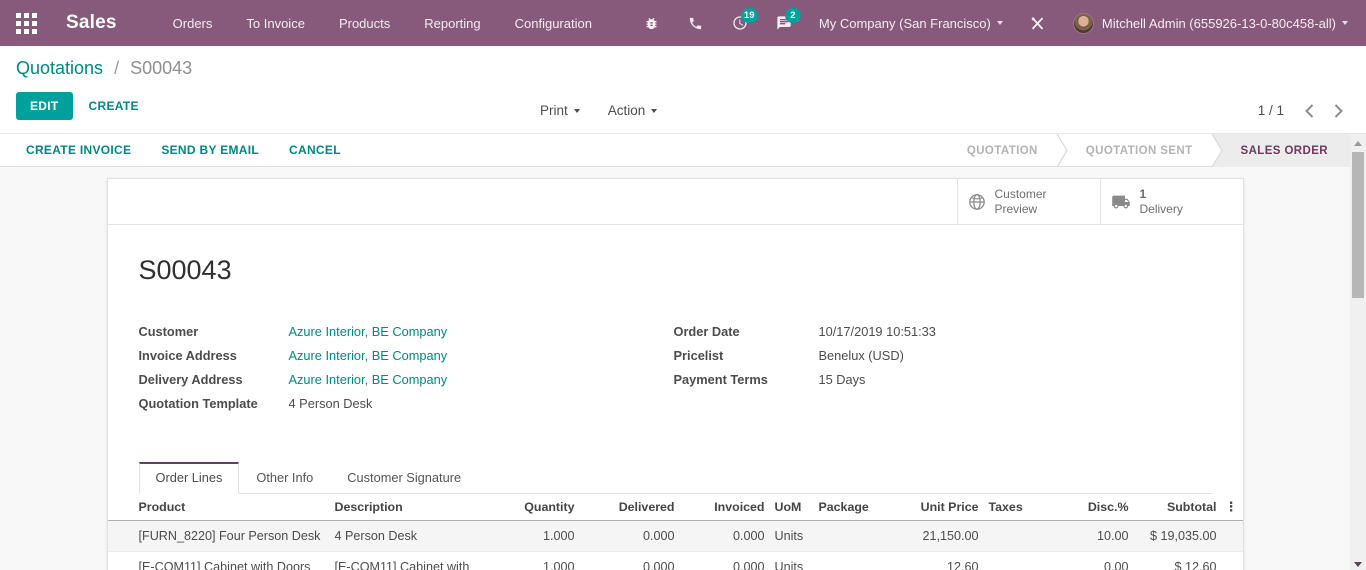  What do you see at coordinates (1112, 536) in the screenshot?
I see `cell-disc: 10.00` at bounding box center [1112, 536].